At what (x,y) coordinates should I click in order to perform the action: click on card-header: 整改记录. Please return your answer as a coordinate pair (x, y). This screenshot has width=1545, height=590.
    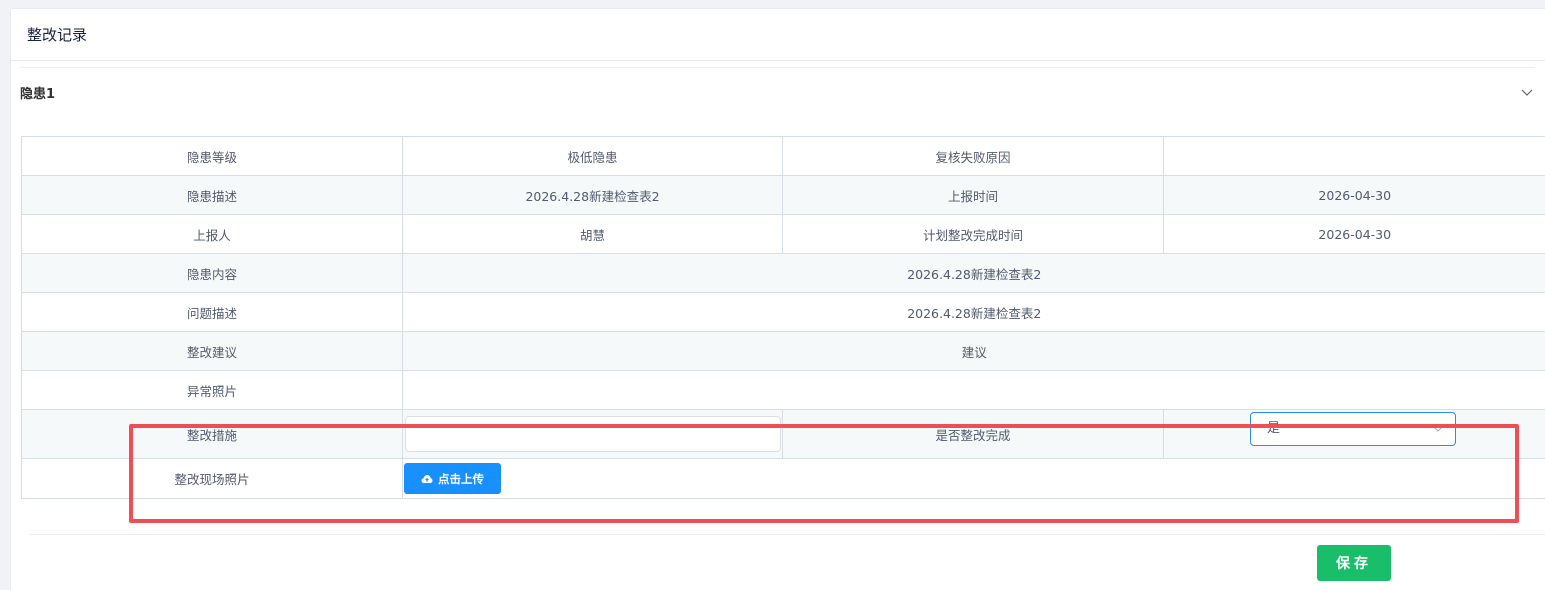
    Looking at the image, I should click on (778, 35).